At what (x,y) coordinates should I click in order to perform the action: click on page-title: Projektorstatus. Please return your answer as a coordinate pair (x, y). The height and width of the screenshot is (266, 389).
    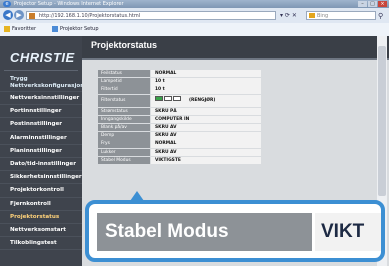
    Looking at the image, I should click on (124, 45).